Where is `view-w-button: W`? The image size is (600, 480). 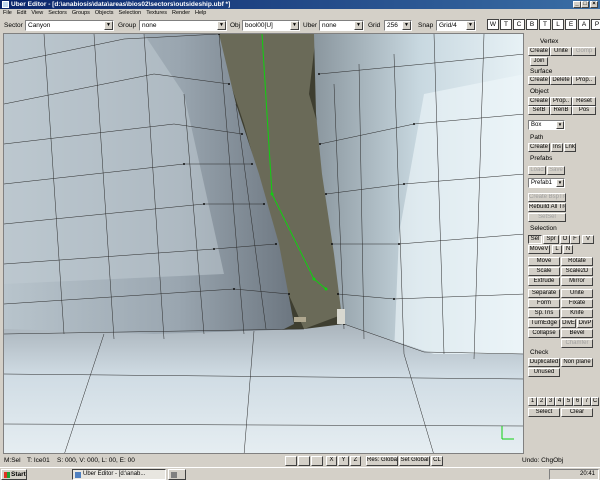 view-w-button: W is located at coordinates (493, 24).